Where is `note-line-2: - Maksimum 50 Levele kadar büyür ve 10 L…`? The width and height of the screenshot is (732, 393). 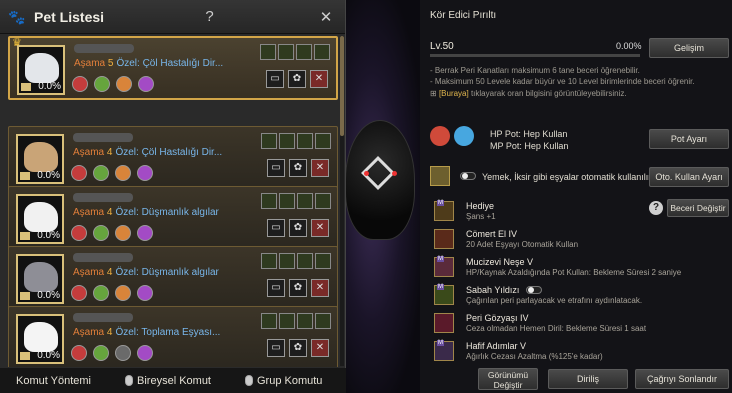
note-line-2: - Maksimum 50 Levele kadar büyür ve 10 L… is located at coordinates (562, 81).